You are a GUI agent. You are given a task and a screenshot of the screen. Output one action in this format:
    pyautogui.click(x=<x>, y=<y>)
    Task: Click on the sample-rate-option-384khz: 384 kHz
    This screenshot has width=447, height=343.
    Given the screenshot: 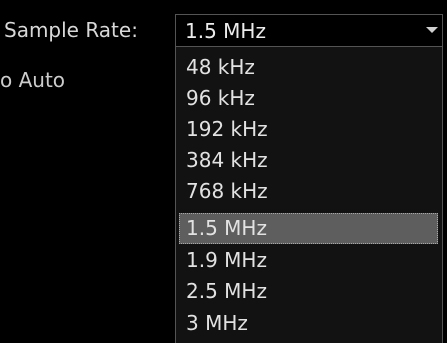 What is the action you would take?
    pyautogui.click(x=308, y=160)
    